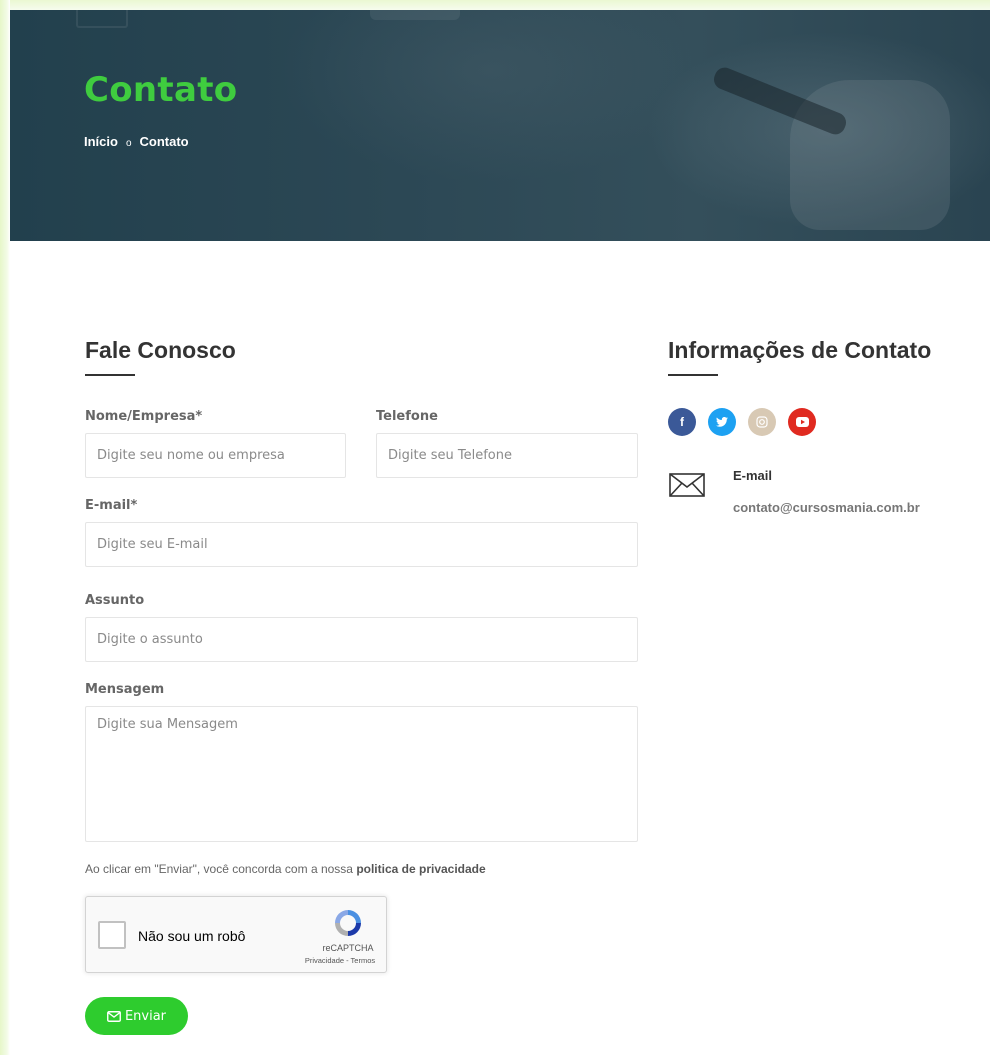 Image resolution: width=990 pixels, height=1055 pixels. Describe the element at coordinates (115, 600) in the screenshot. I see `subject-label: Assunto` at that location.